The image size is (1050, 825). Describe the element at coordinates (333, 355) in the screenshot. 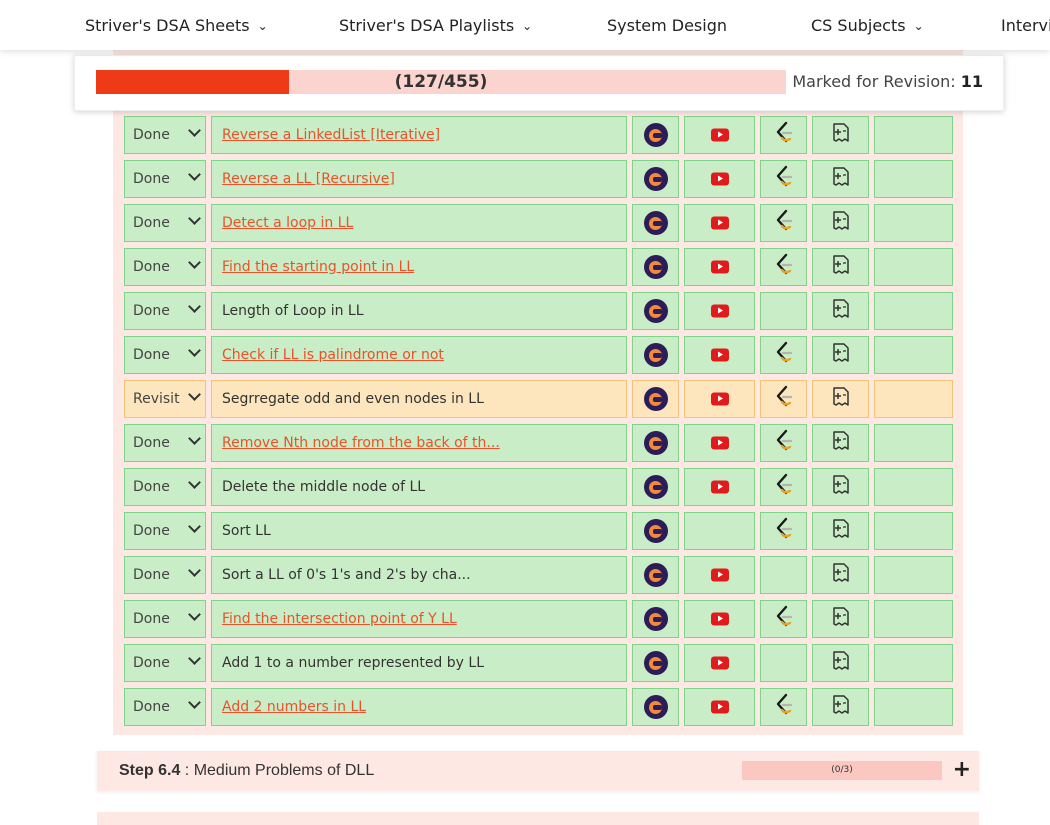

I see `problem-link: Check if LL is palindrome or not` at that location.